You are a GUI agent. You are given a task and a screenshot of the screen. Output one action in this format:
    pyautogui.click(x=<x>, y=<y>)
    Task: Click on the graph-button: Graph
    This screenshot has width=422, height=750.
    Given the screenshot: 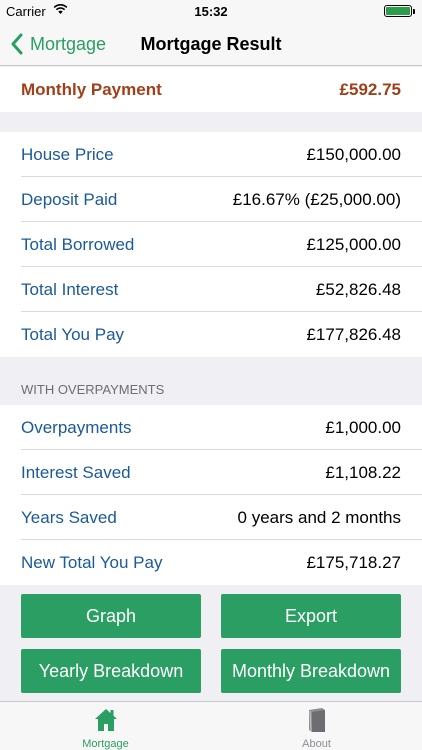 What is the action you would take?
    pyautogui.click(x=111, y=616)
    